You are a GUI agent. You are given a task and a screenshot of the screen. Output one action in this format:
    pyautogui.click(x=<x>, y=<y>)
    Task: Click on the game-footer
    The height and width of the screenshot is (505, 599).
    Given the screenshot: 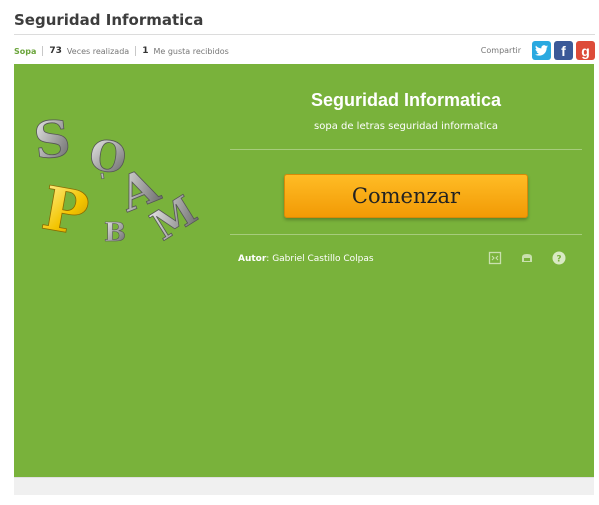 What is the action you would take?
    pyautogui.click(x=304, y=486)
    